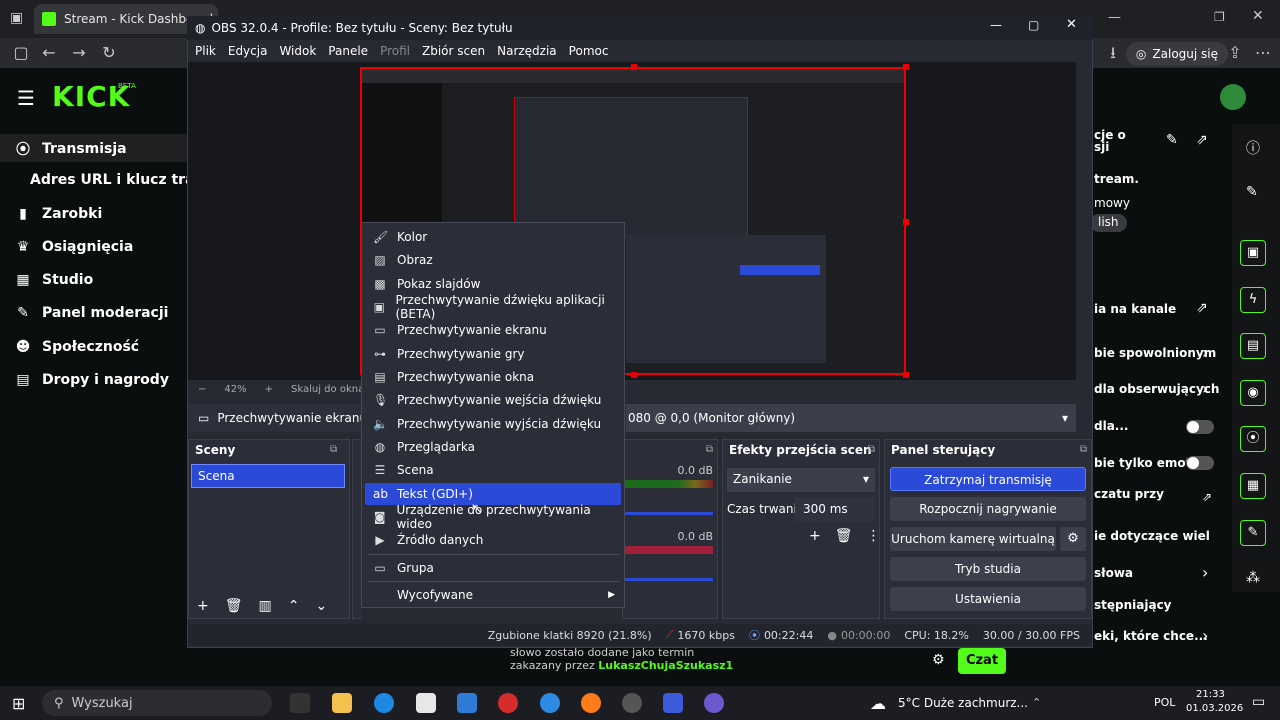 This screenshot has width=1280, height=720. I want to click on menu-narzedzia: Narzędzia, so click(527, 51).